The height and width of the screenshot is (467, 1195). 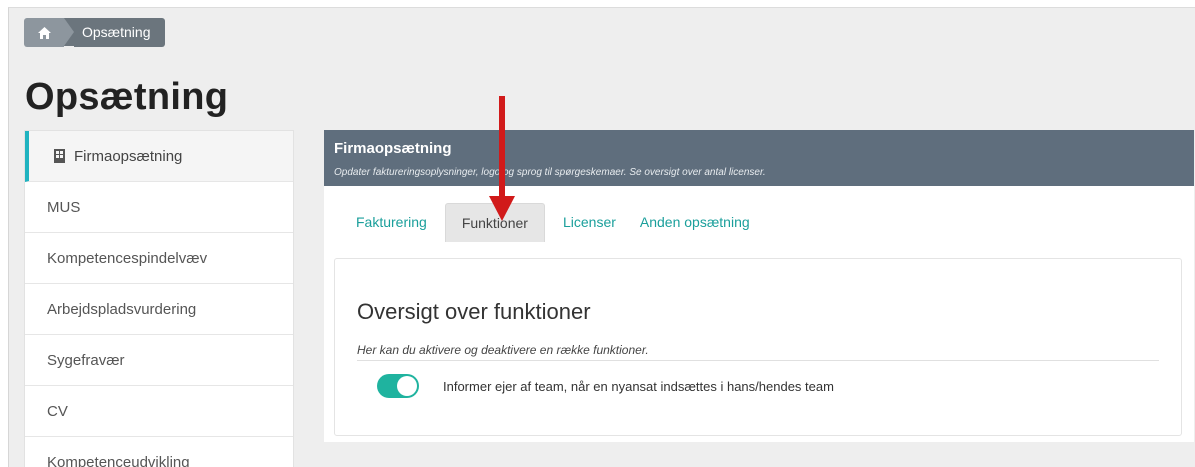 I want to click on breadcrumb-current: Opsætning, so click(x=119, y=32).